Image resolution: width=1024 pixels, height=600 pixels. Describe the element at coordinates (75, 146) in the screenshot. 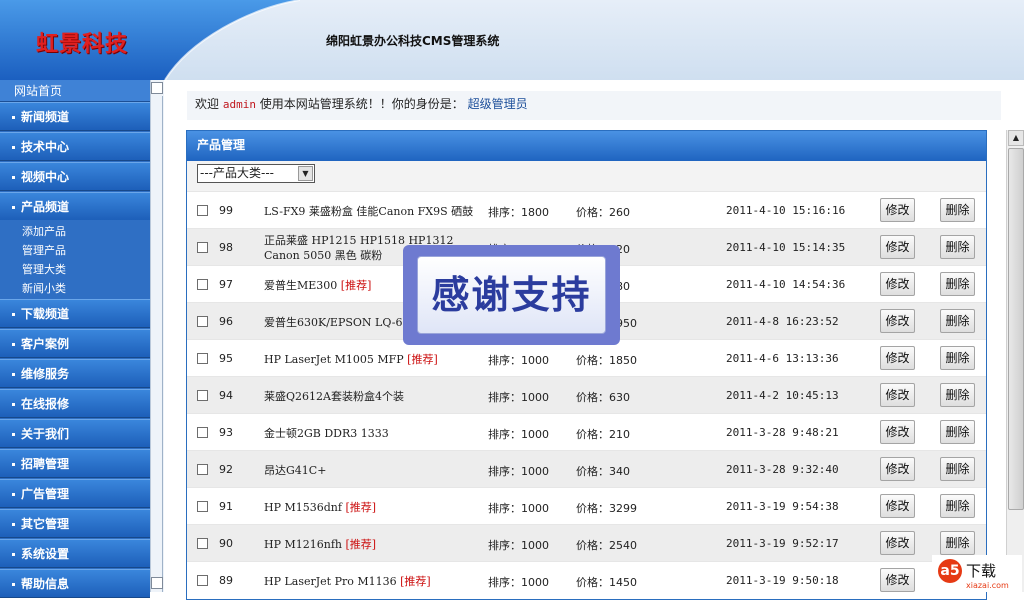

I see `sidebar-item-tech: 技术中心` at that location.